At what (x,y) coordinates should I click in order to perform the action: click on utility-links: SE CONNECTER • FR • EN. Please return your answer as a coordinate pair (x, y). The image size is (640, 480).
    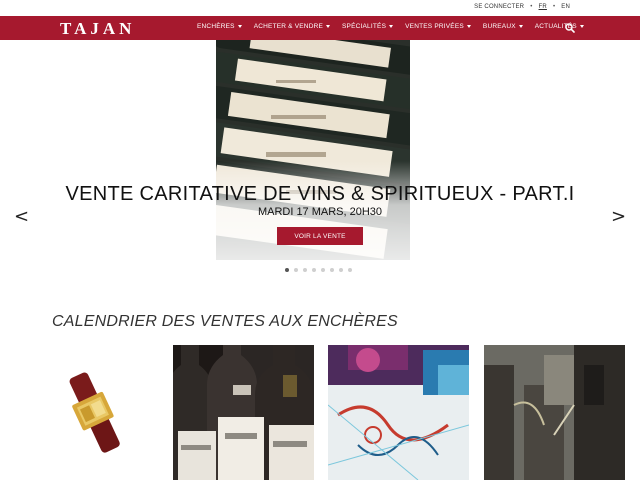
    Looking at the image, I should click on (522, 7).